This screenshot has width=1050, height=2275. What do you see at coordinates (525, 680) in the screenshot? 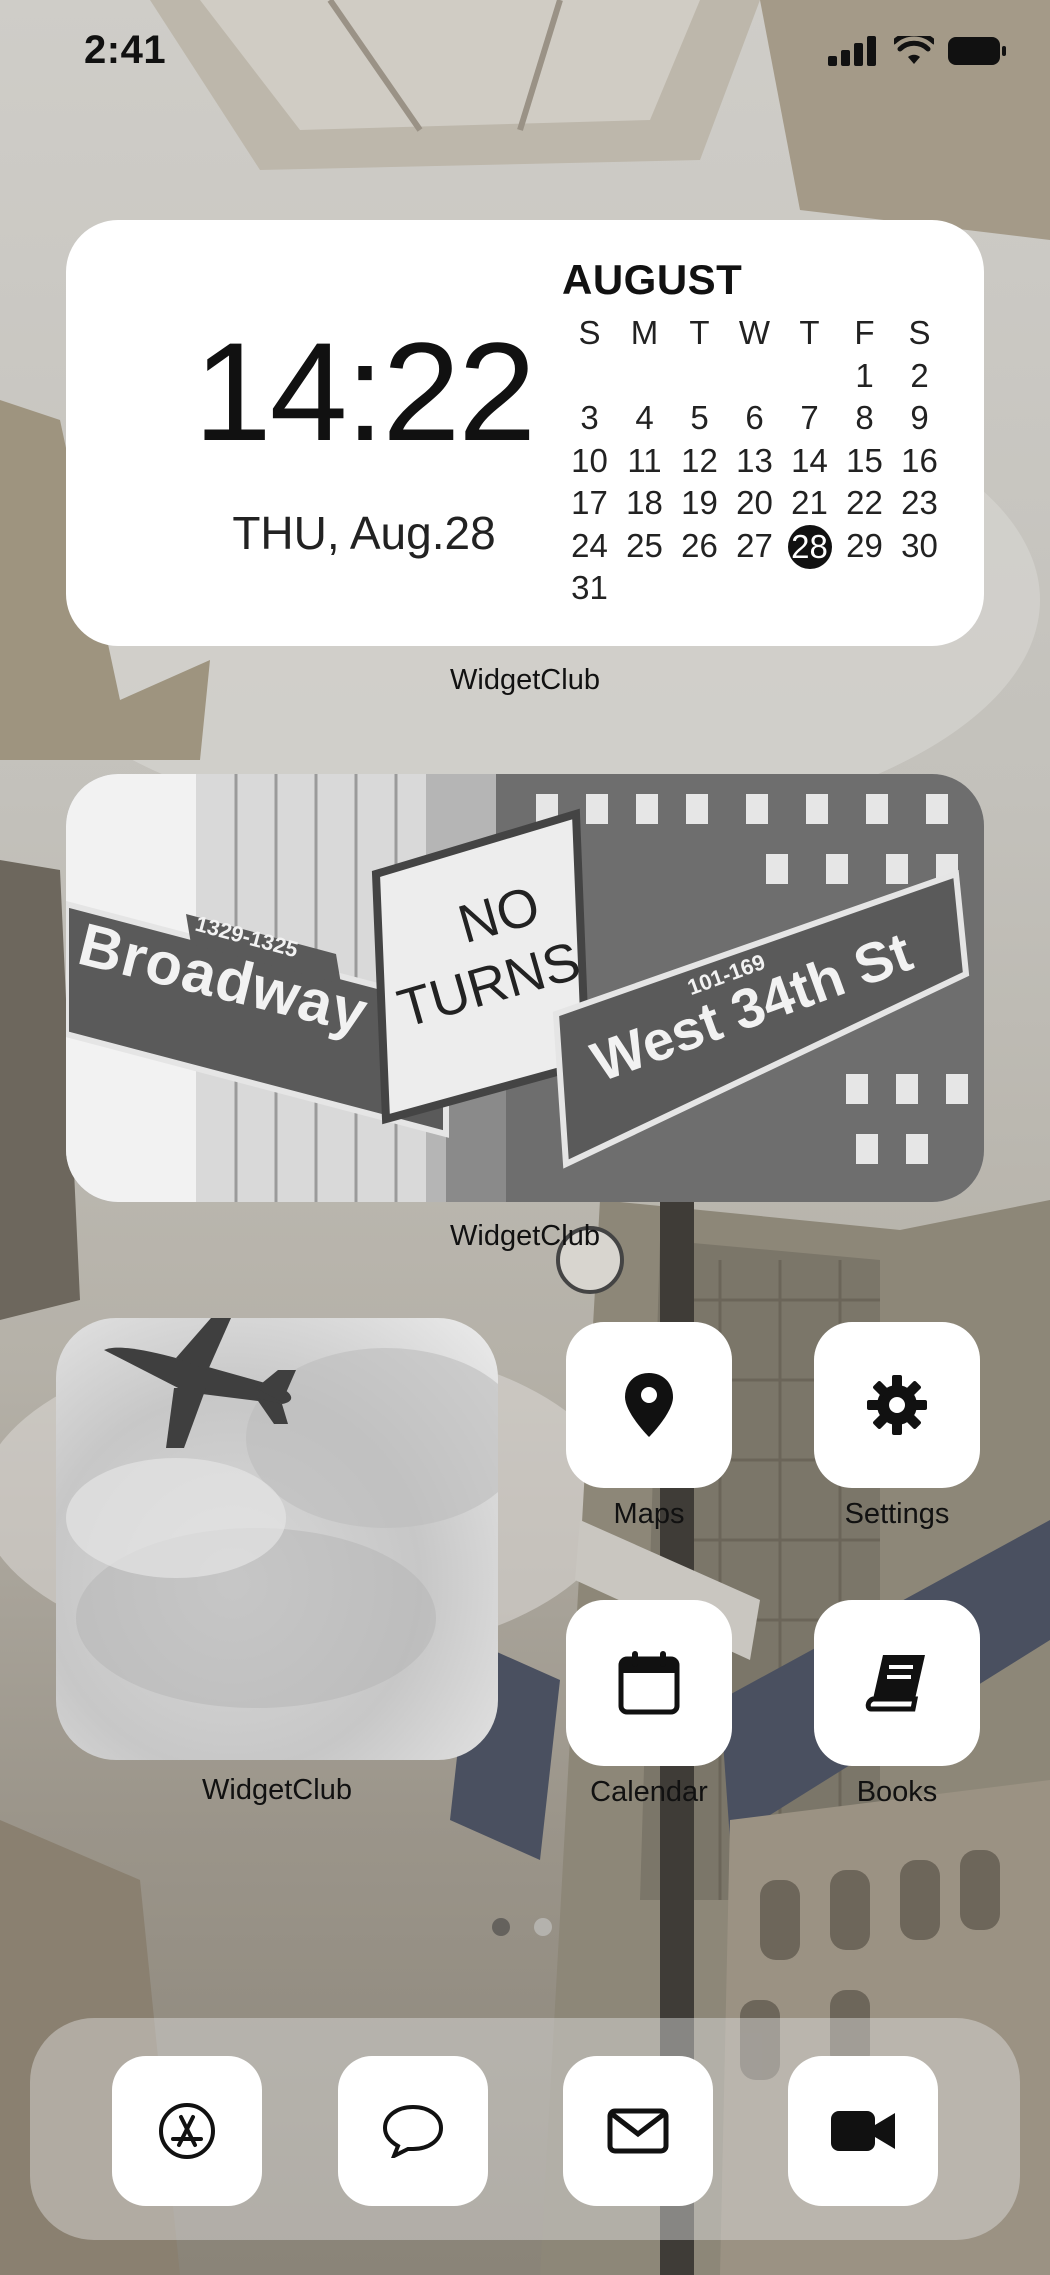
I see `clock-widget-label: WidgetClub` at bounding box center [525, 680].